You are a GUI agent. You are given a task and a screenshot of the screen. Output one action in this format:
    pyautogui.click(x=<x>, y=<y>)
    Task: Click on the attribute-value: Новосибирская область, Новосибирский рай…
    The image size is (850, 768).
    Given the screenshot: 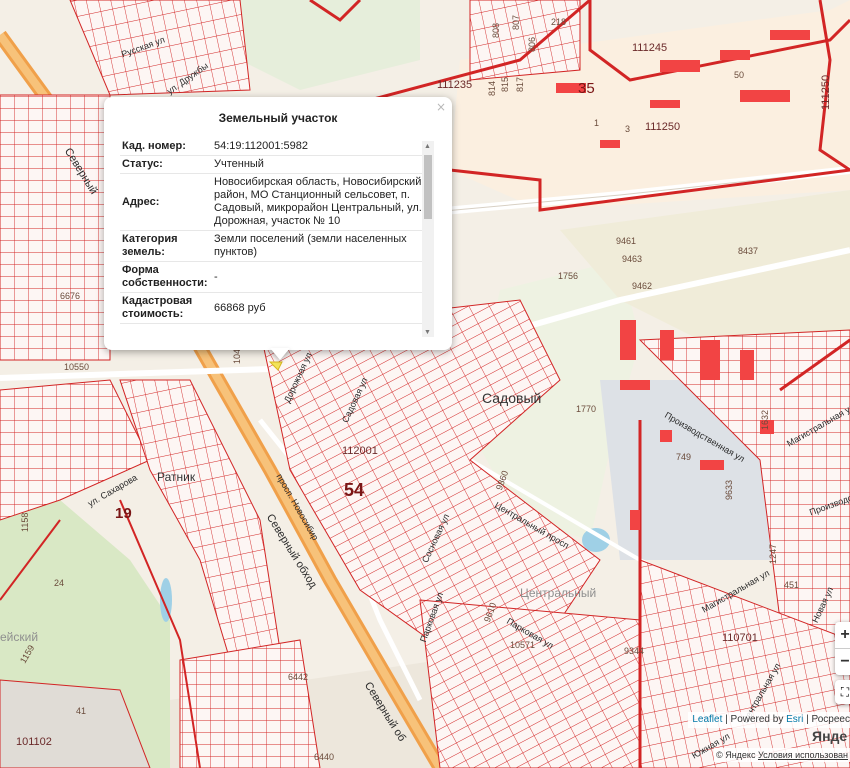 What is the action you would take?
    pyautogui.click(x=318, y=201)
    